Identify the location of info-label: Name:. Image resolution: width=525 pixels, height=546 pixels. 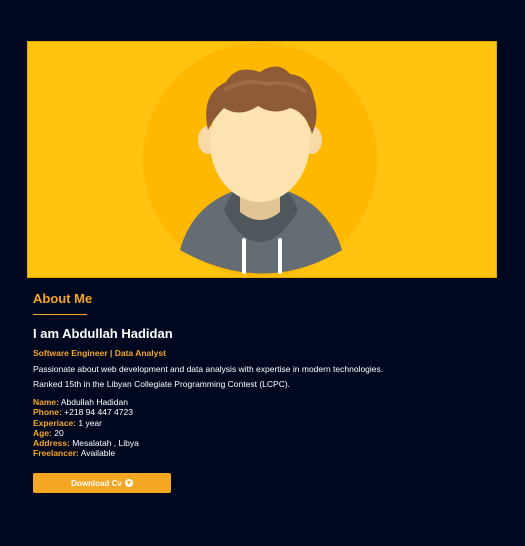
(46, 402).